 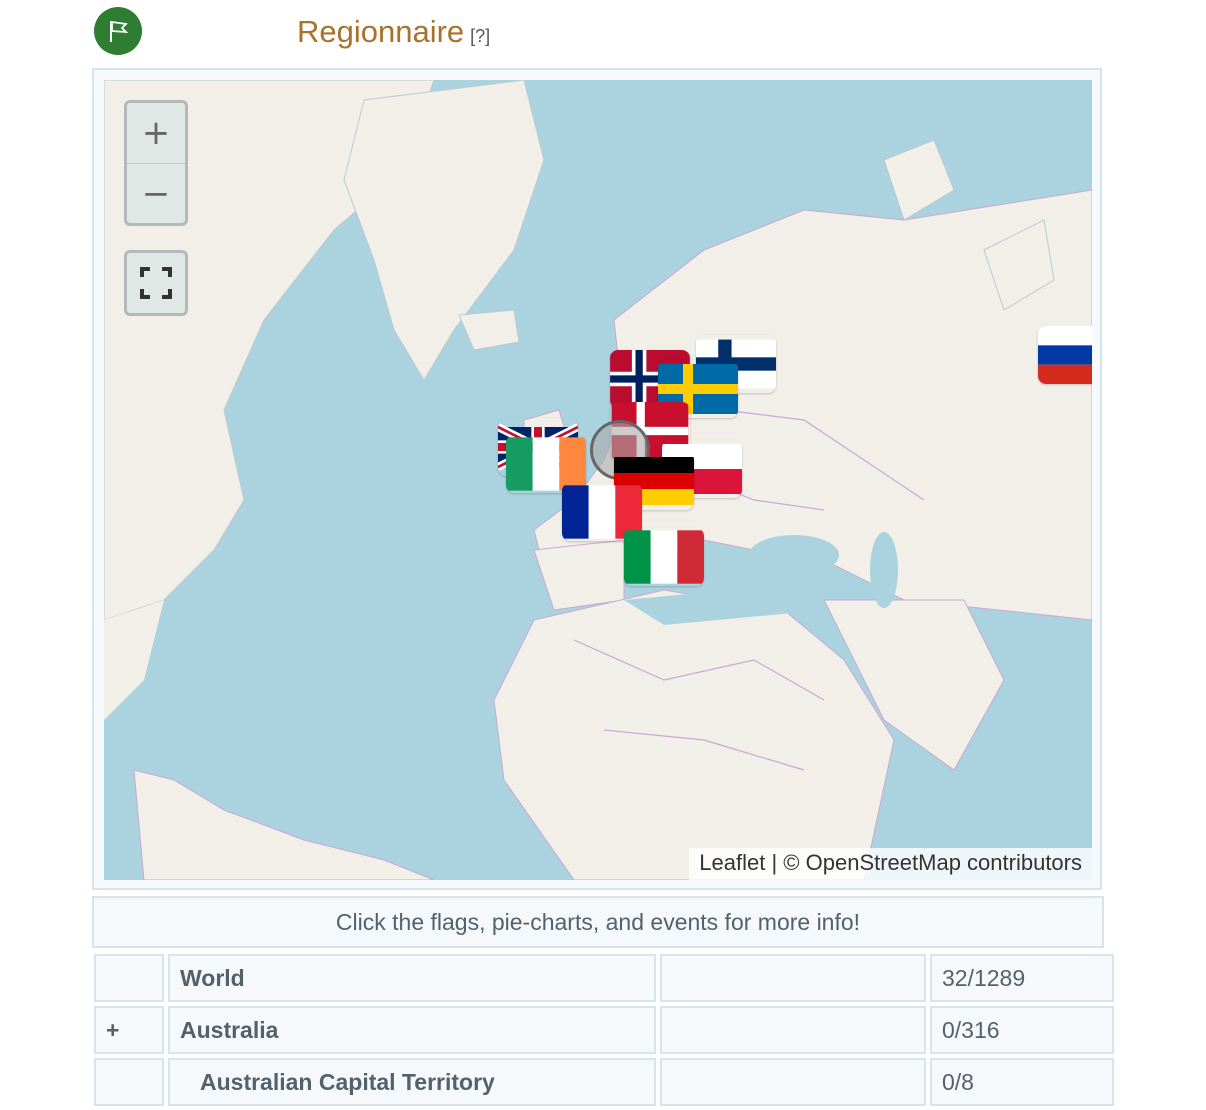 What do you see at coordinates (1022, 1030) in the screenshot?
I see `region-count: 0/316` at bounding box center [1022, 1030].